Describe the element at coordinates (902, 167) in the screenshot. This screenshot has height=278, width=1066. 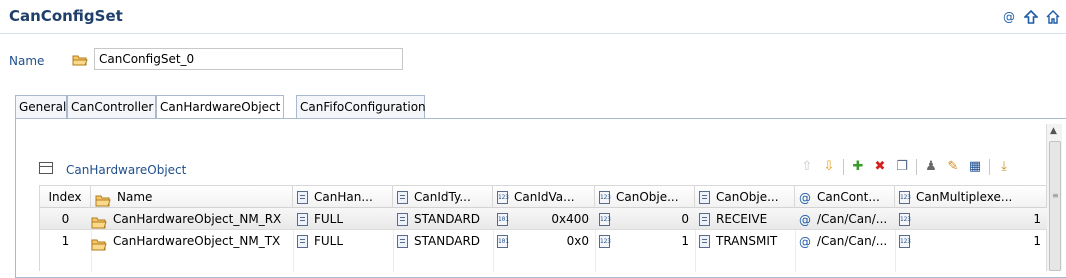
I see `duplicate-icon: ❐` at that location.